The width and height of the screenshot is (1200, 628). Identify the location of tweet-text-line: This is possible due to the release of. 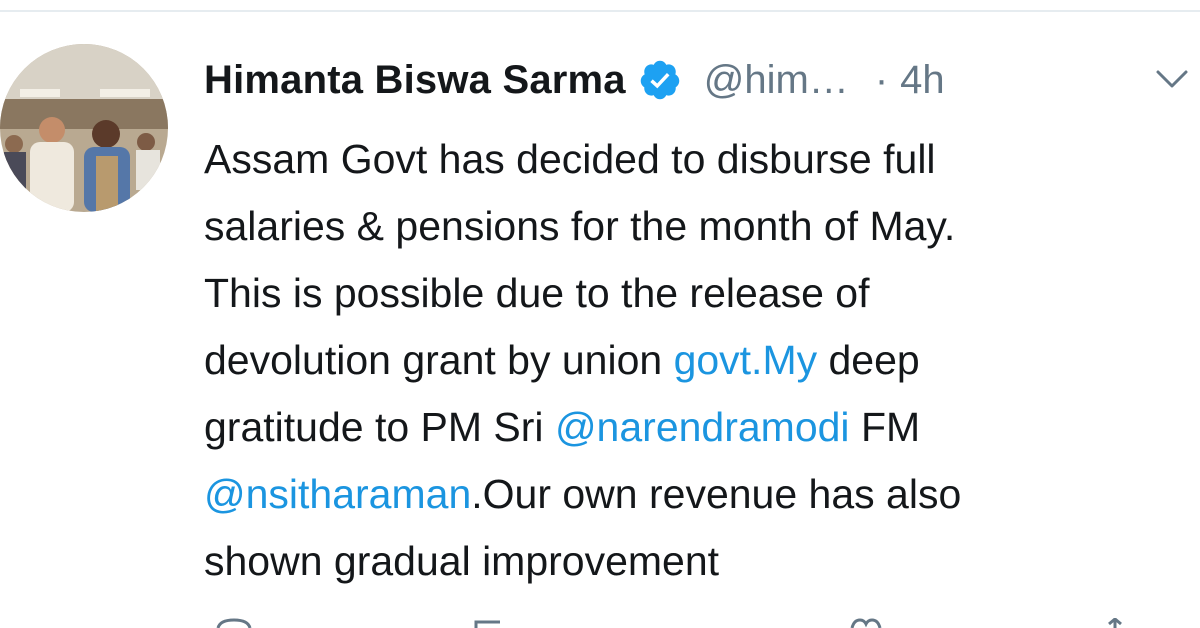
(537, 293).